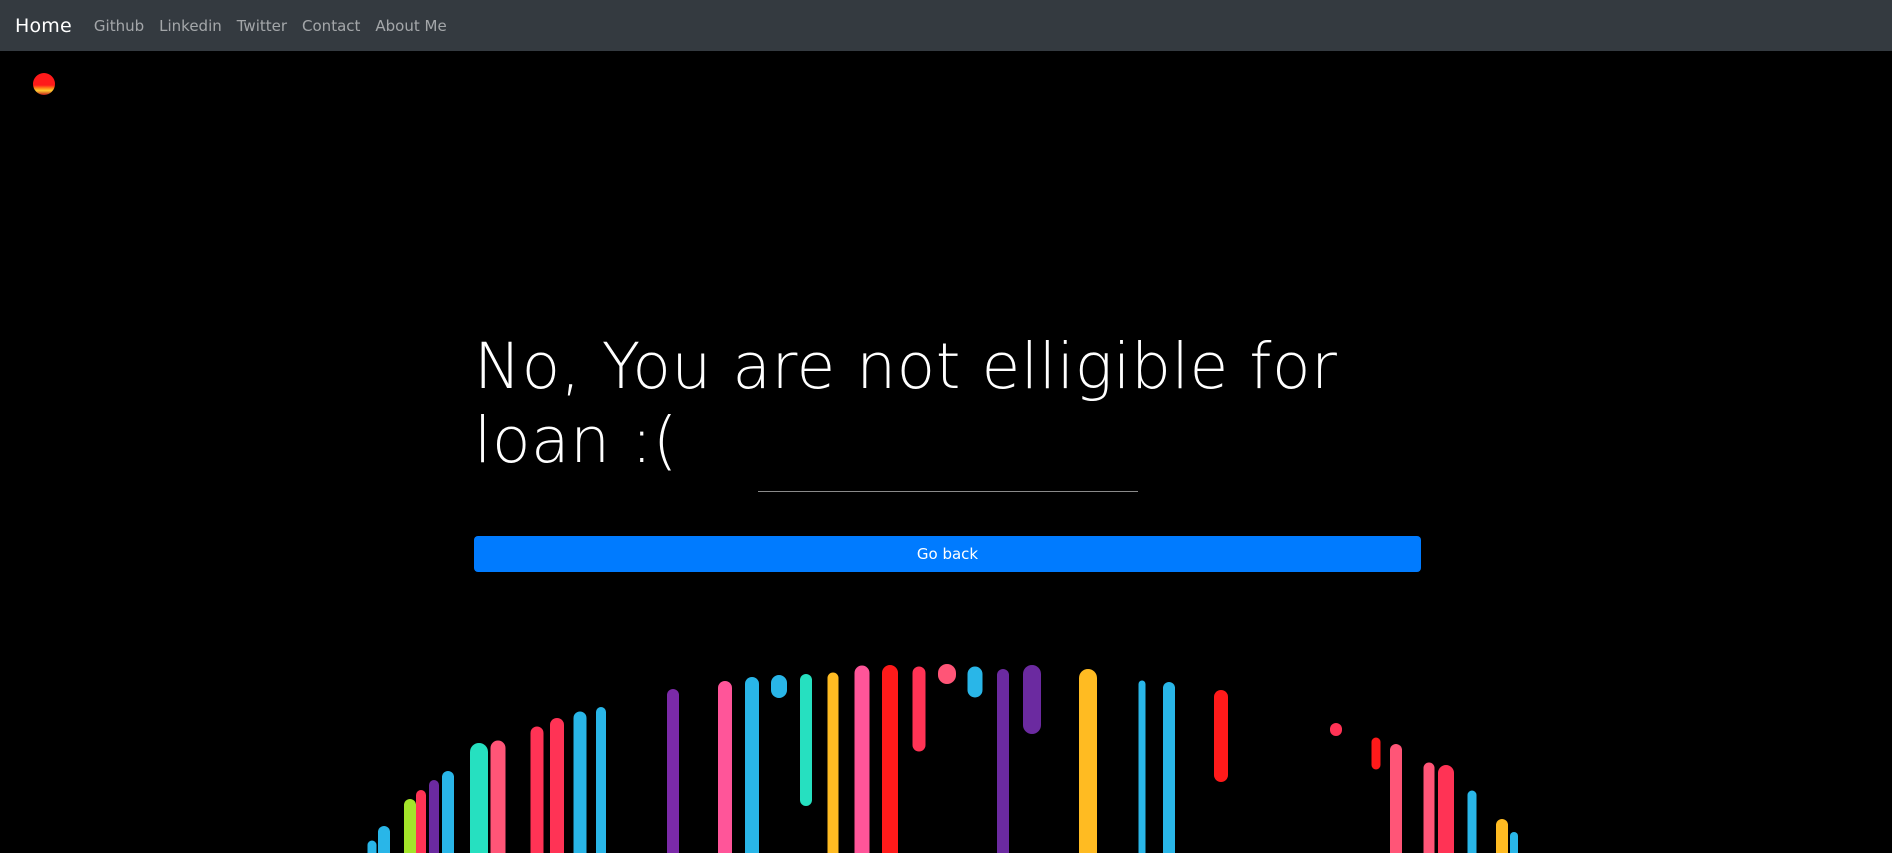 The height and width of the screenshot is (853, 1892). I want to click on nav-github-link: Github, so click(119, 26).